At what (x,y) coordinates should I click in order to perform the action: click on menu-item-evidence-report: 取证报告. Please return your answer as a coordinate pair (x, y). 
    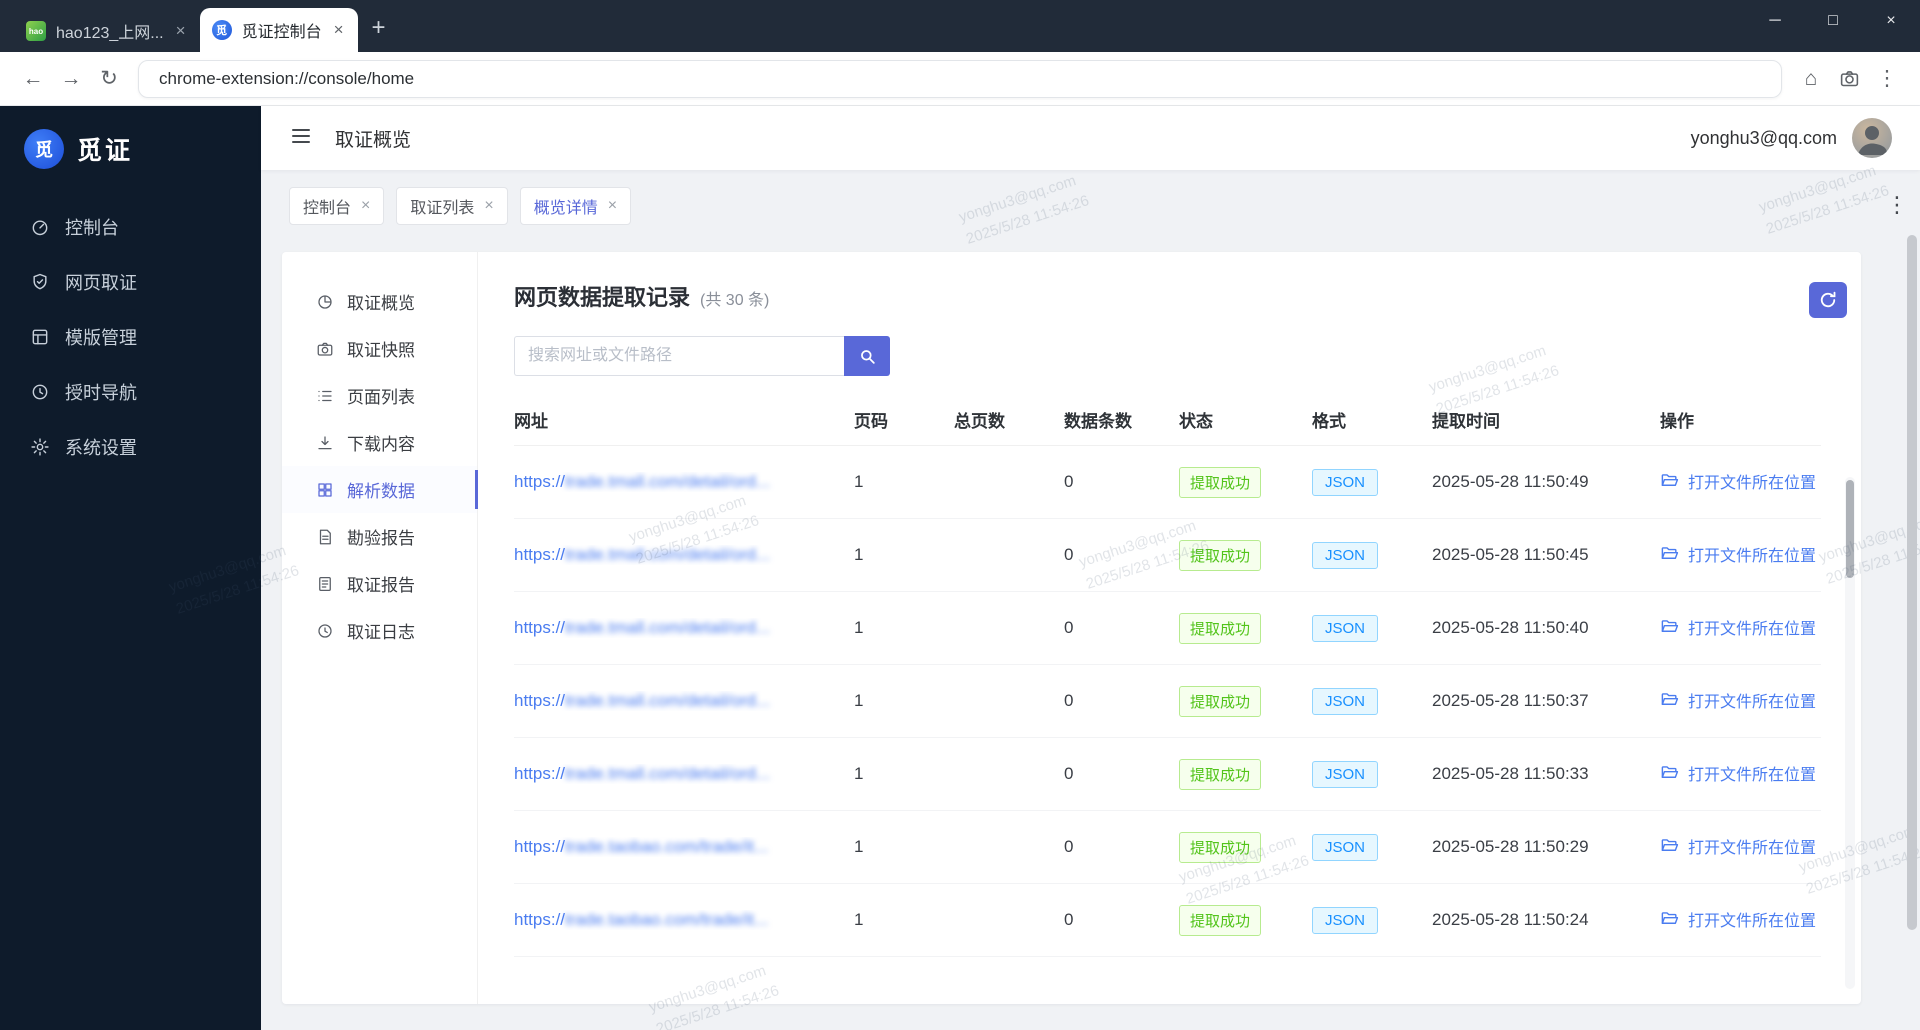
    Looking at the image, I should click on (379, 583).